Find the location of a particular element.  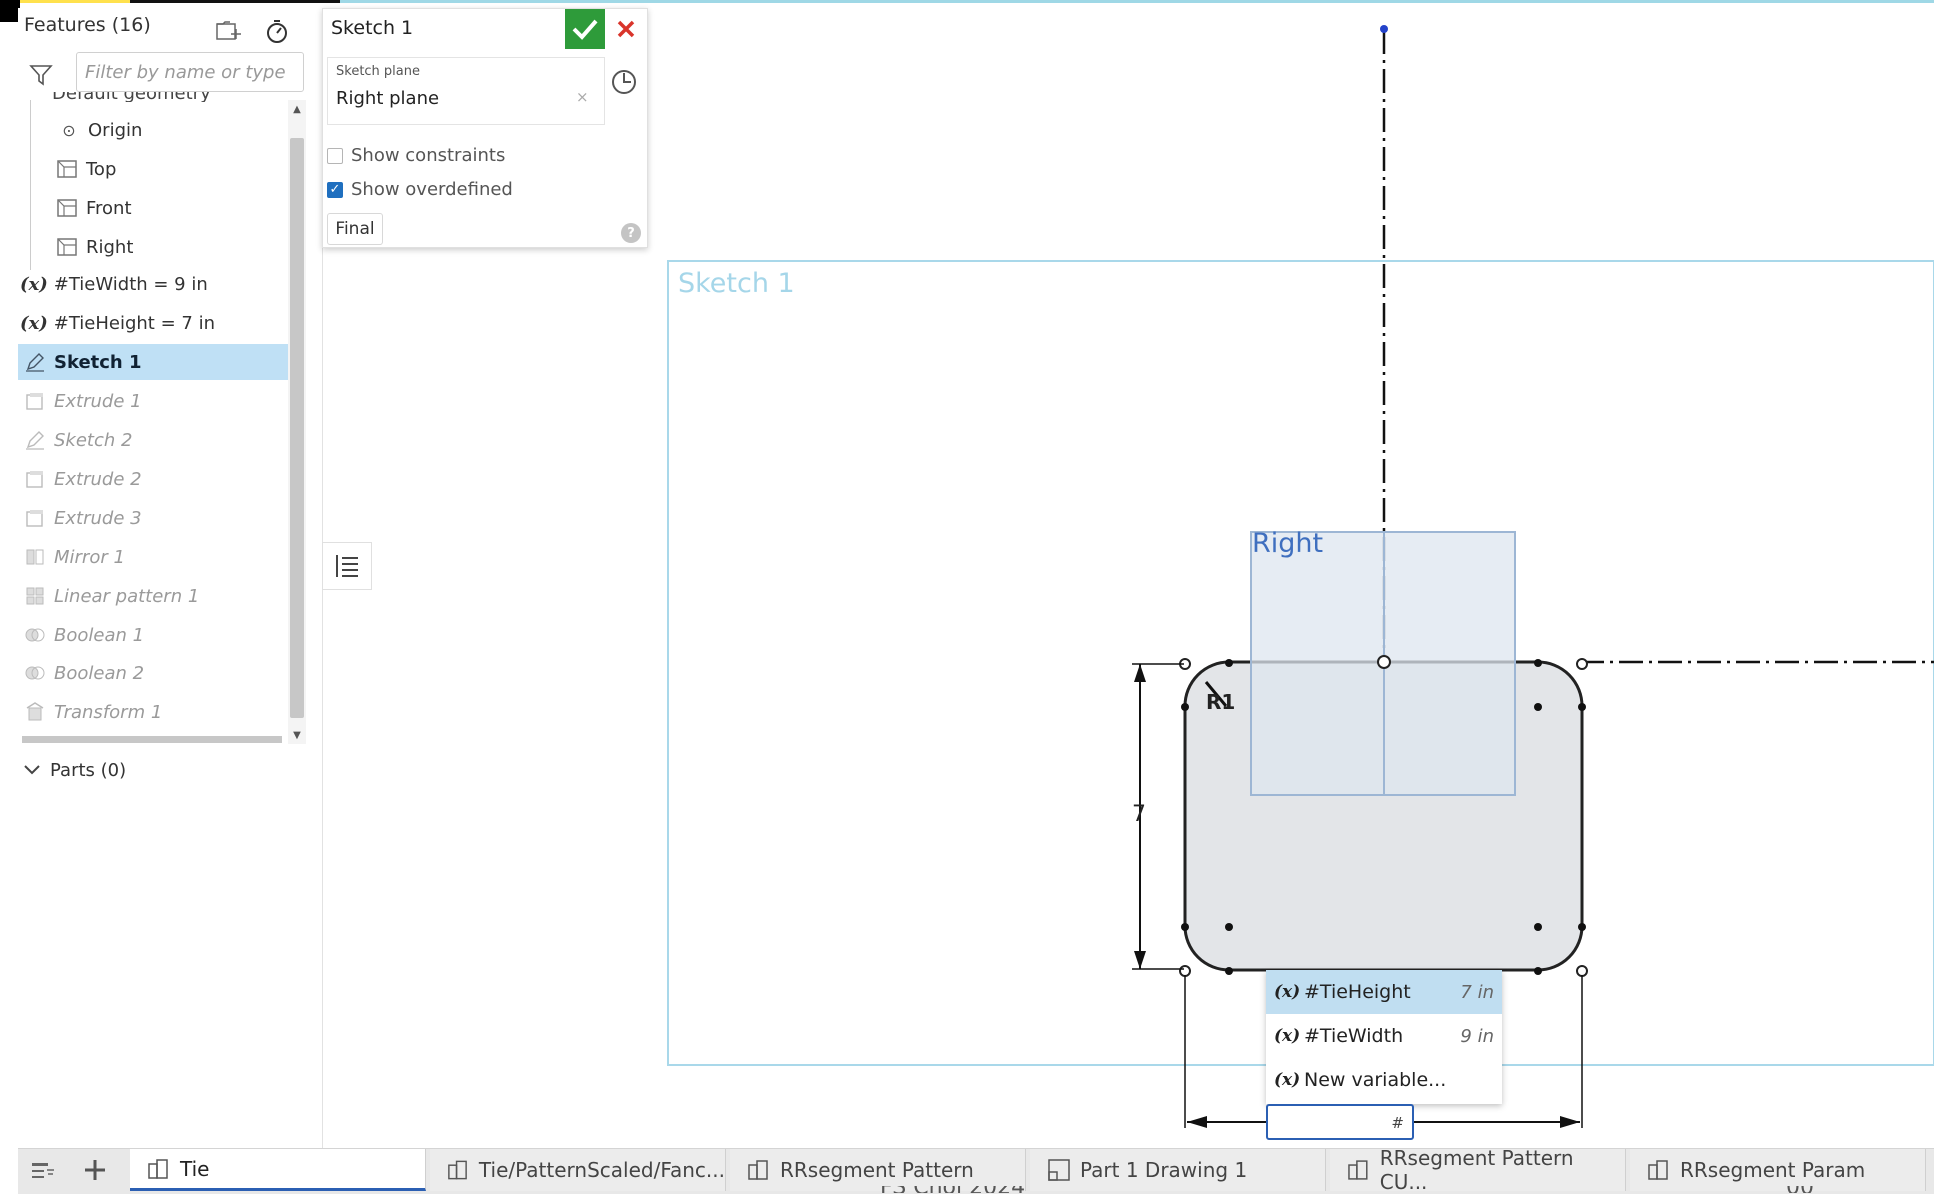

dimension-value-input: # is located at coordinates (1340, 1122).